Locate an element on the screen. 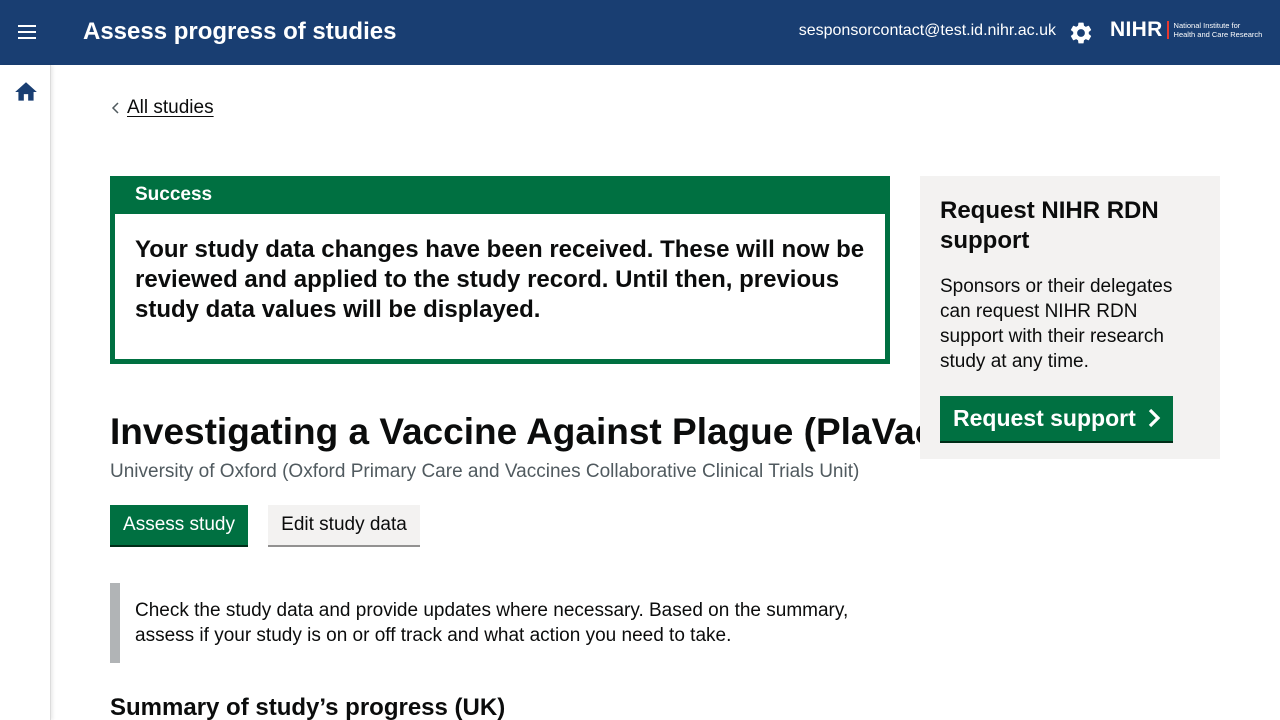  edit-study-data-button: Edit study data is located at coordinates (344, 525).